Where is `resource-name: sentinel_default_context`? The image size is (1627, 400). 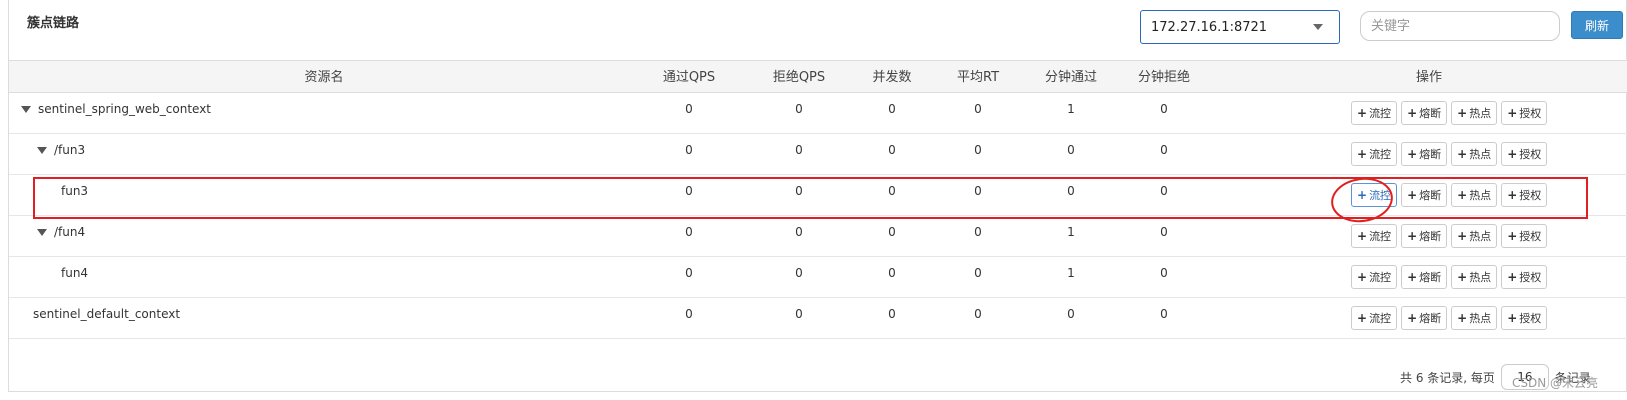
resource-name: sentinel_default_context is located at coordinates (107, 314).